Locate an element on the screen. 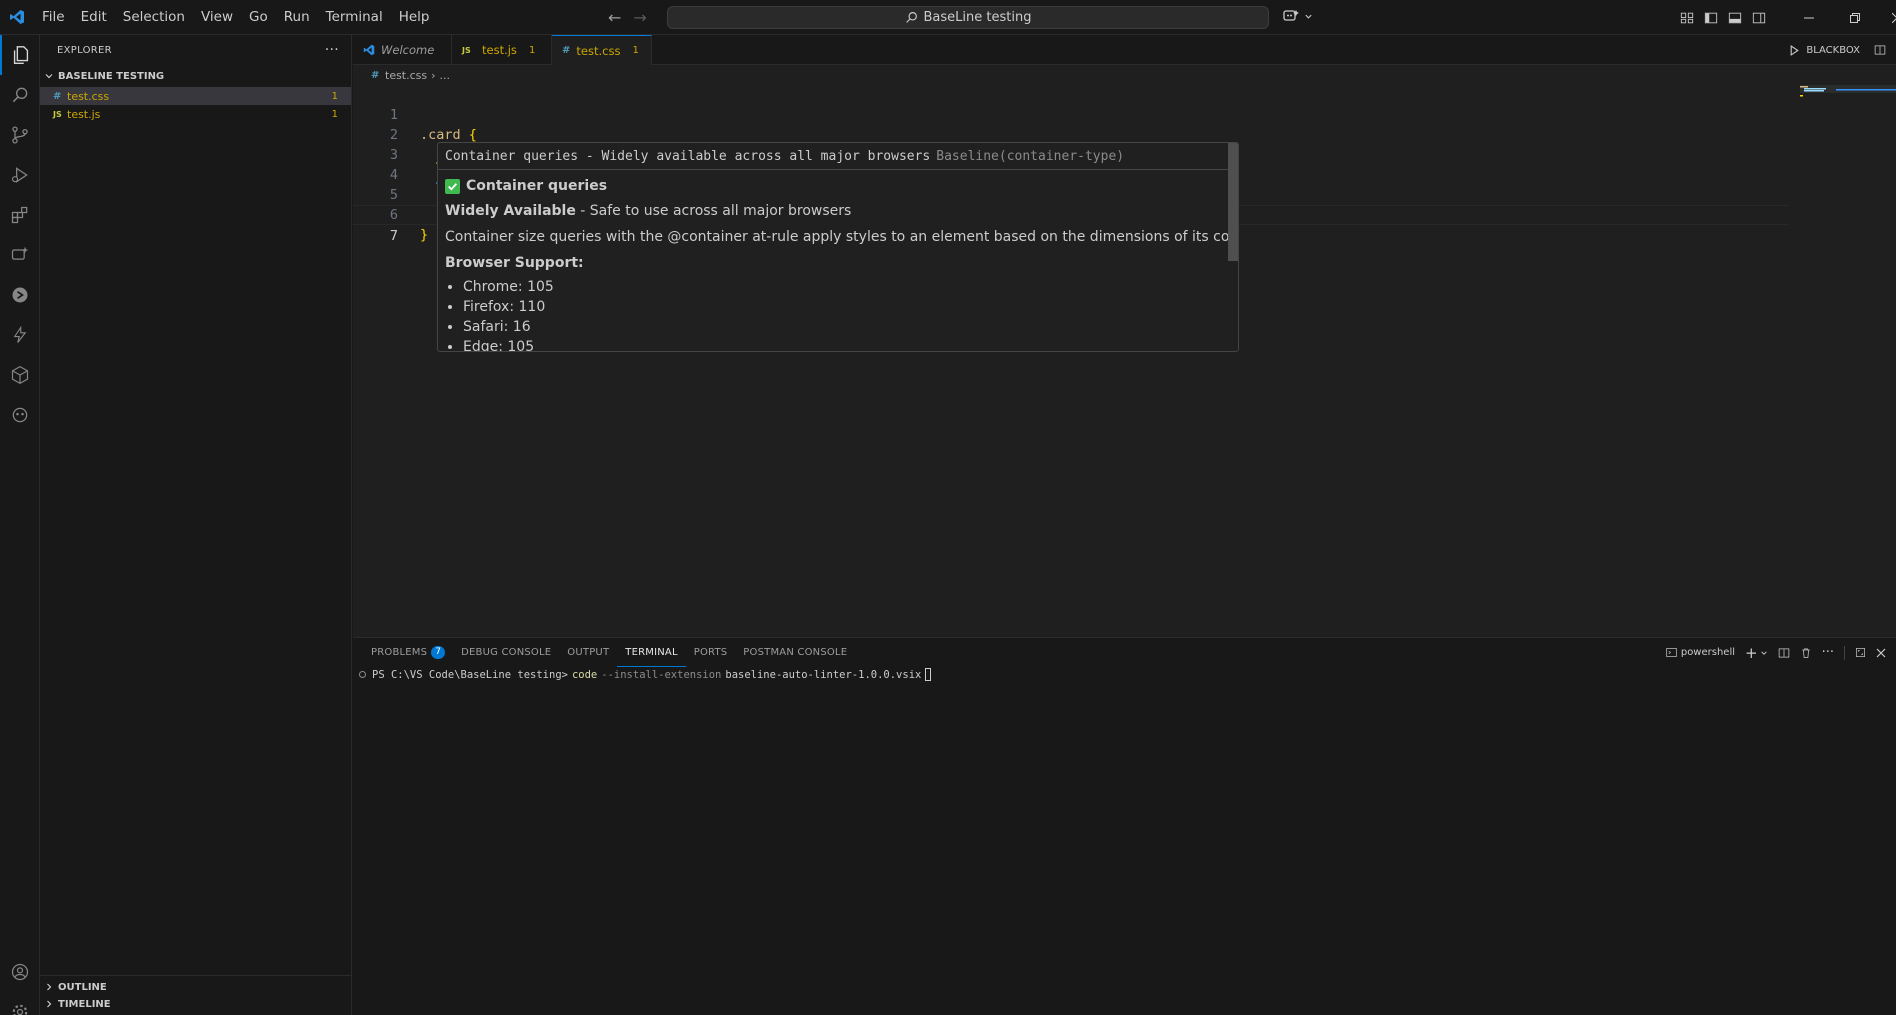 The image size is (1896, 1015). timeline-header: TIMELINE is located at coordinates (195, 1004).